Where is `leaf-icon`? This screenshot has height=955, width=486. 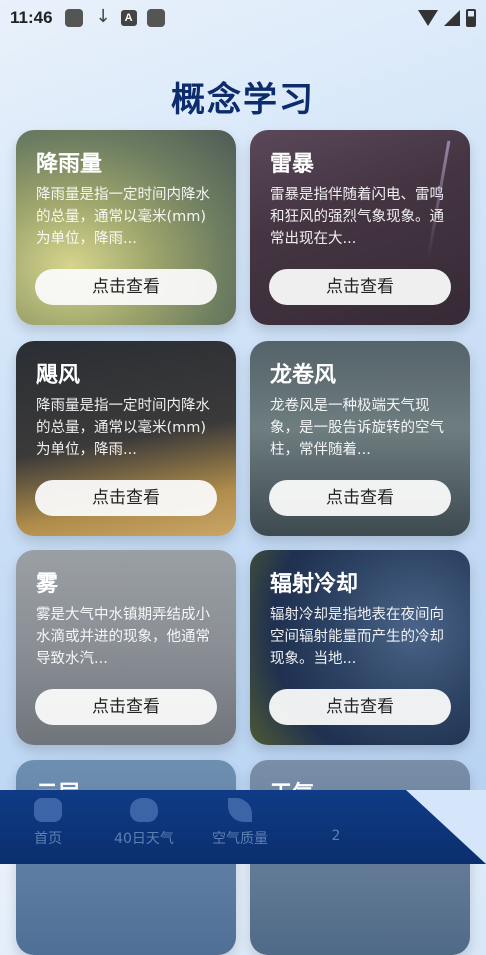 leaf-icon is located at coordinates (240, 810).